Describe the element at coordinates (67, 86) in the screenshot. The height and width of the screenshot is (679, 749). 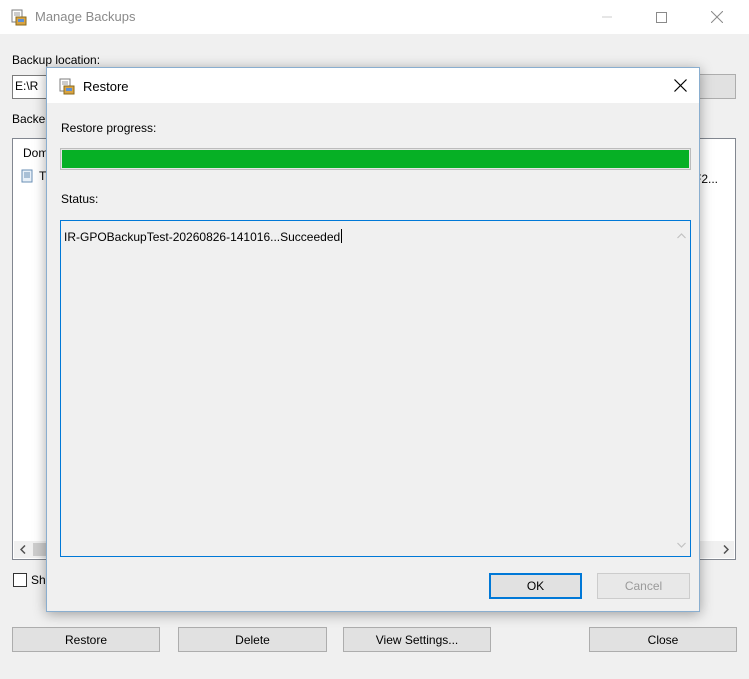
I see `restore-icon` at that location.